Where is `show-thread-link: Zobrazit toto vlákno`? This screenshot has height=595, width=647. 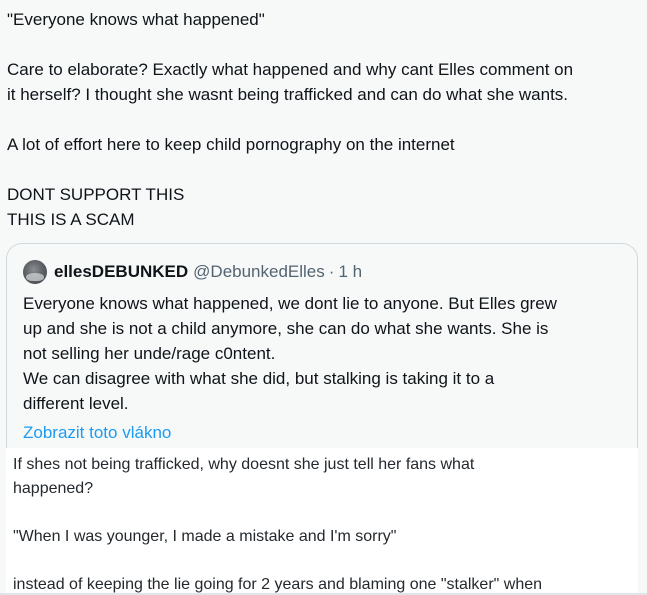
show-thread-link: Zobrazit toto vlákno is located at coordinates (97, 433).